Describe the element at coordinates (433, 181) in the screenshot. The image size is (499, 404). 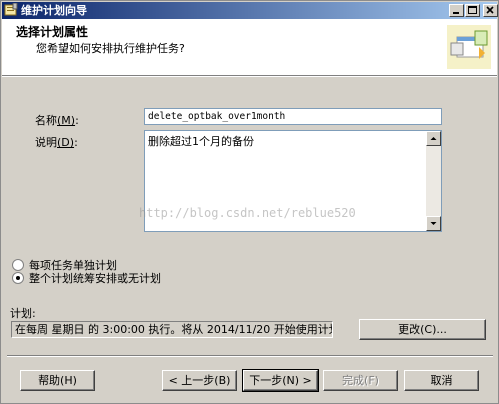
I see `description-scrollbar` at that location.